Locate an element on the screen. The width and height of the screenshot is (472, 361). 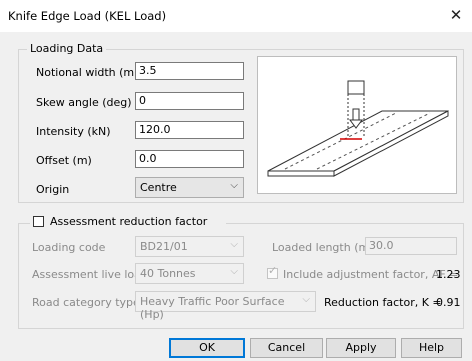
assessment-header: Assessment reduction factor is located at coordinates (128, 222).